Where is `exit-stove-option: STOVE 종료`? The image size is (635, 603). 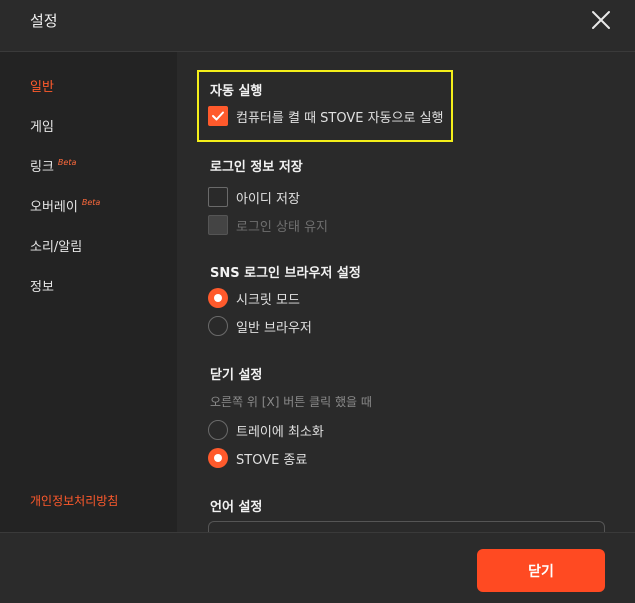 exit-stove-option: STOVE 종료 is located at coordinates (257, 458).